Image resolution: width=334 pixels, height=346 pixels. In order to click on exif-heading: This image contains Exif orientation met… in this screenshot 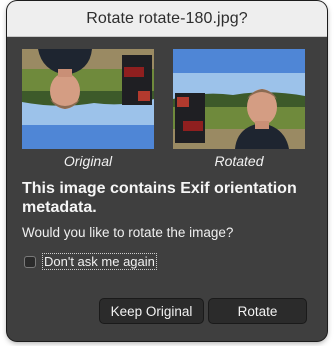, I will do `click(159, 198)`.